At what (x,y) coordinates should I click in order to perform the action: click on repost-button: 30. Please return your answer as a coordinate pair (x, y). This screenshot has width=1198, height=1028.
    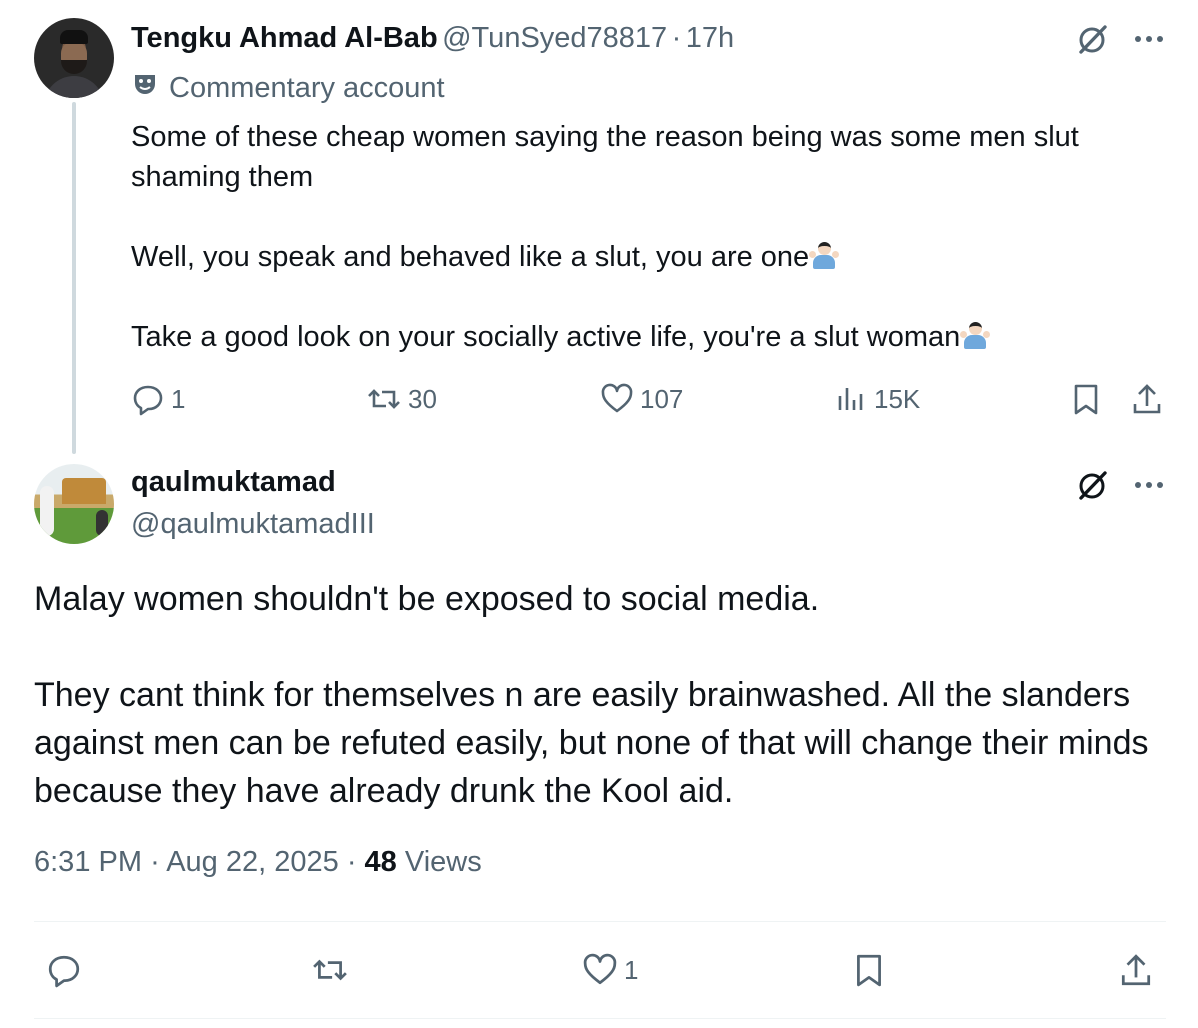
    Looking at the image, I should click on (401, 399).